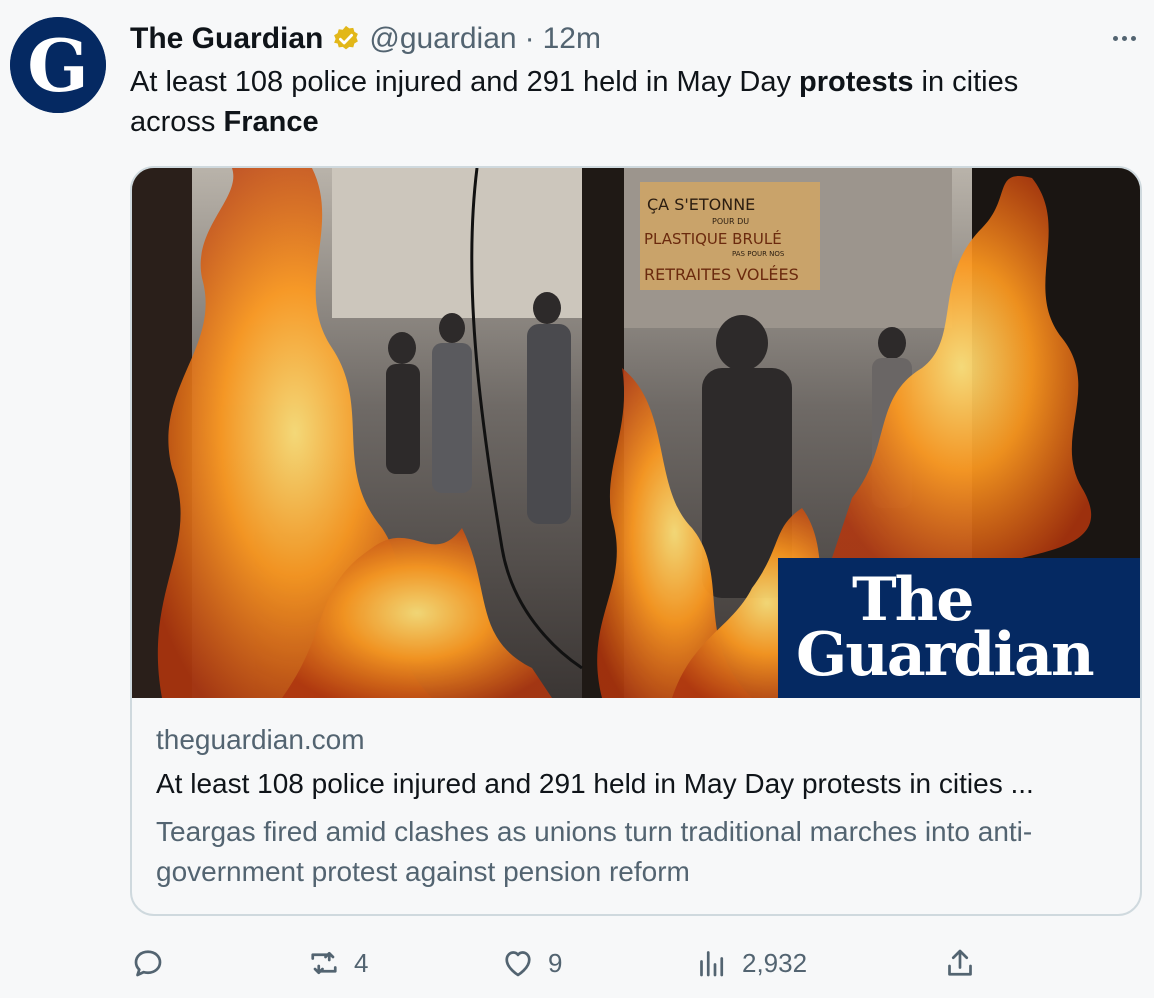 This screenshot has height=998, width=1154. I want to click on reply-icon, so click(148, 963).